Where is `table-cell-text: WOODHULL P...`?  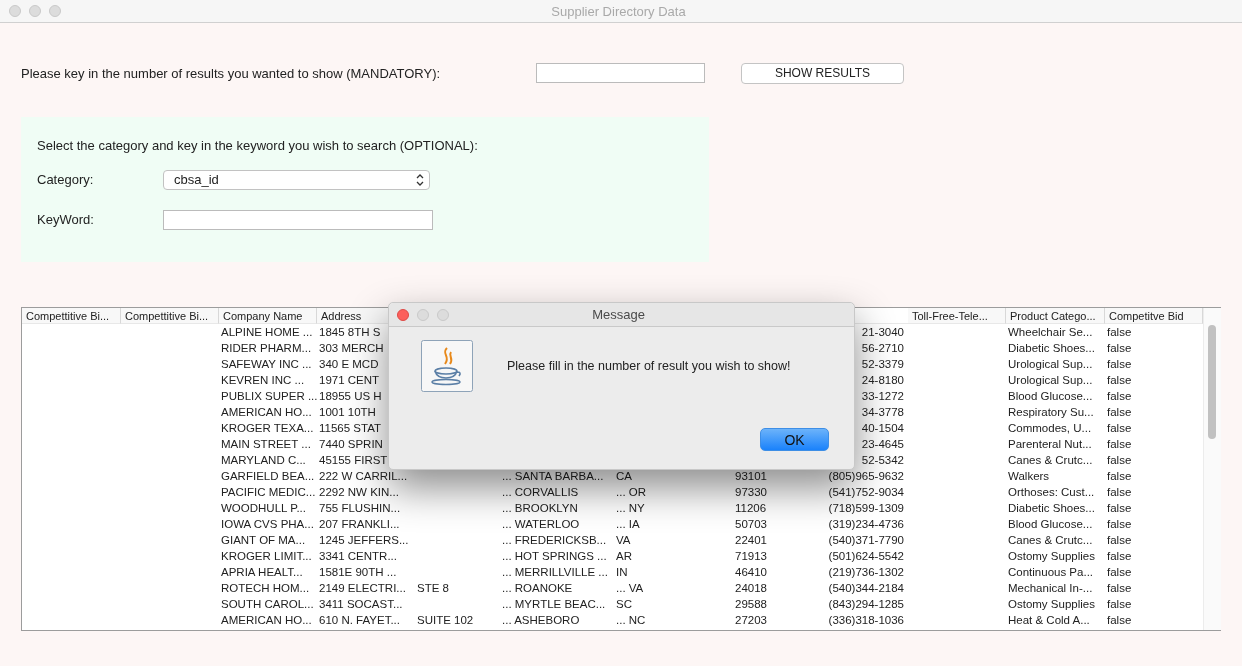 table-cell-text: WOODHULL P... is located at coordinates (263, 508).